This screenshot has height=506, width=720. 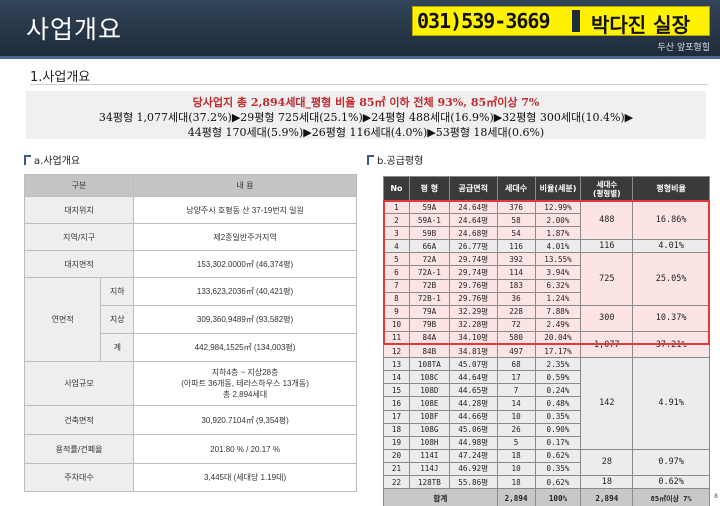 I want to click on cell-area: 47.24평, so click(x=473, y=455).